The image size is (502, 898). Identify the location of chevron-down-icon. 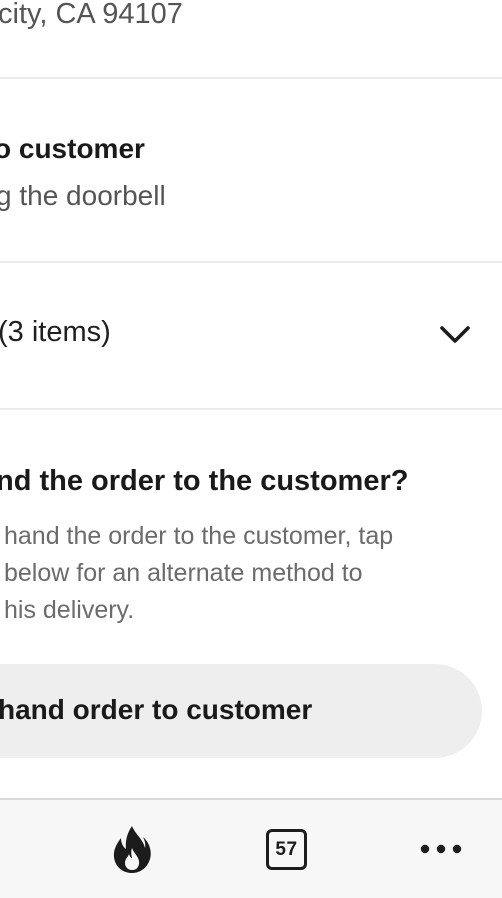
(455, 335).